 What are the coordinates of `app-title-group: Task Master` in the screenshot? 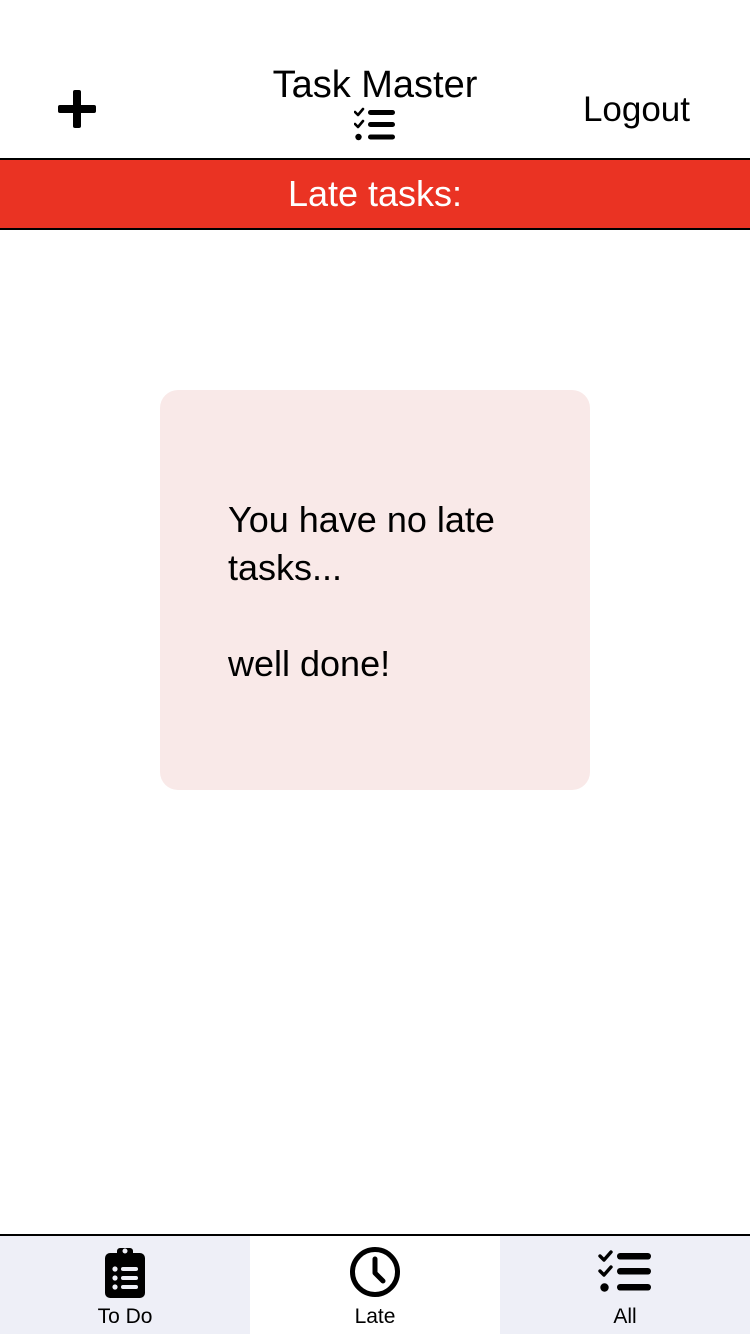 It's located at (375, 102).